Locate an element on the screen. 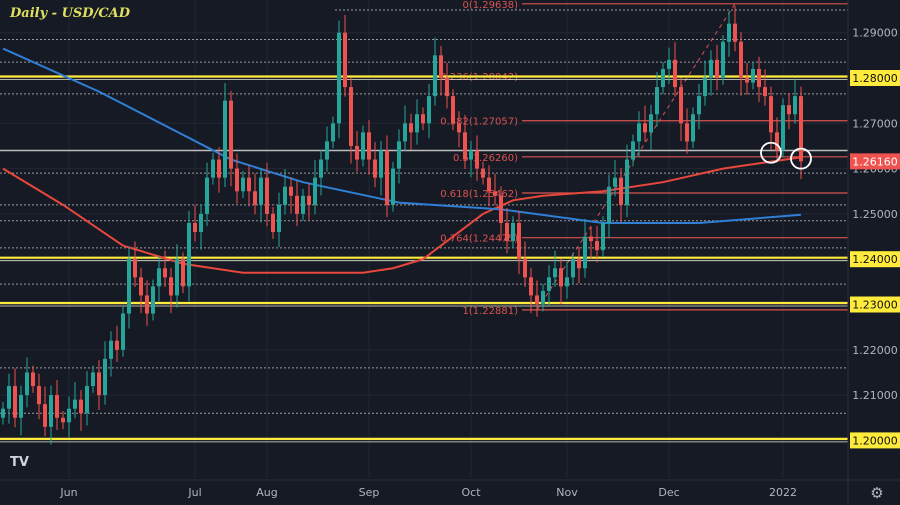  time-tick-label: 2022 is located at coordinates (783, 492).